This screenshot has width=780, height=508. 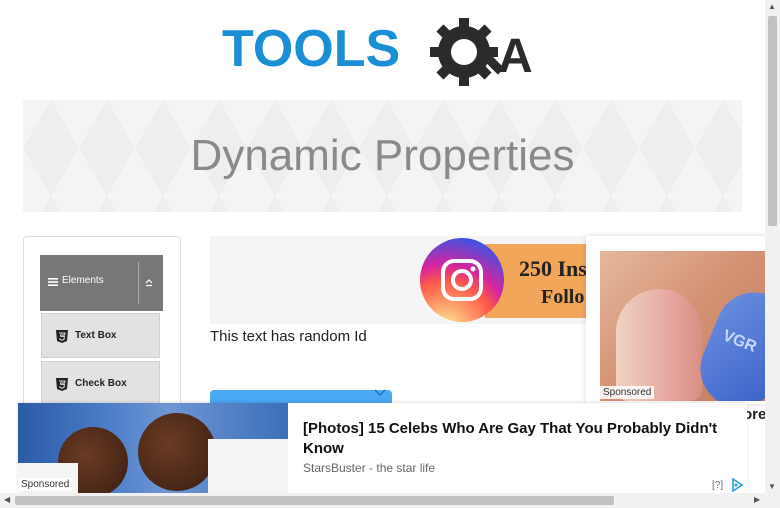 I want to click on ad-line-2: Follo, so click(x=563, y=297).